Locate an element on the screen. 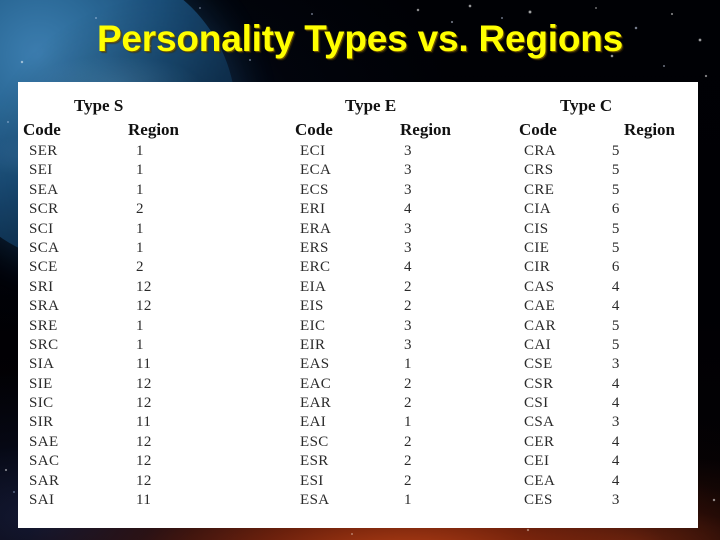  cell-code: ECI is located at coordinates (313, 151).